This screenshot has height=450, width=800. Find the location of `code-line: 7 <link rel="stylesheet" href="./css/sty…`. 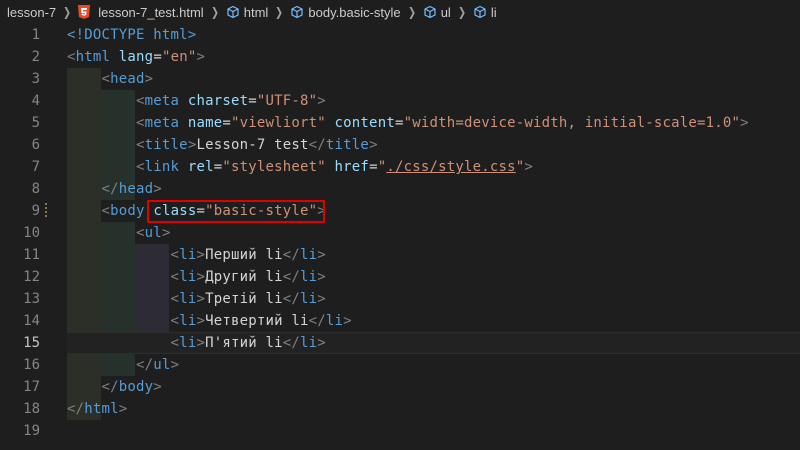

code-line: 7 <link rel="stylesheet" href="./css/sty… is located at coordinates (400, 167).